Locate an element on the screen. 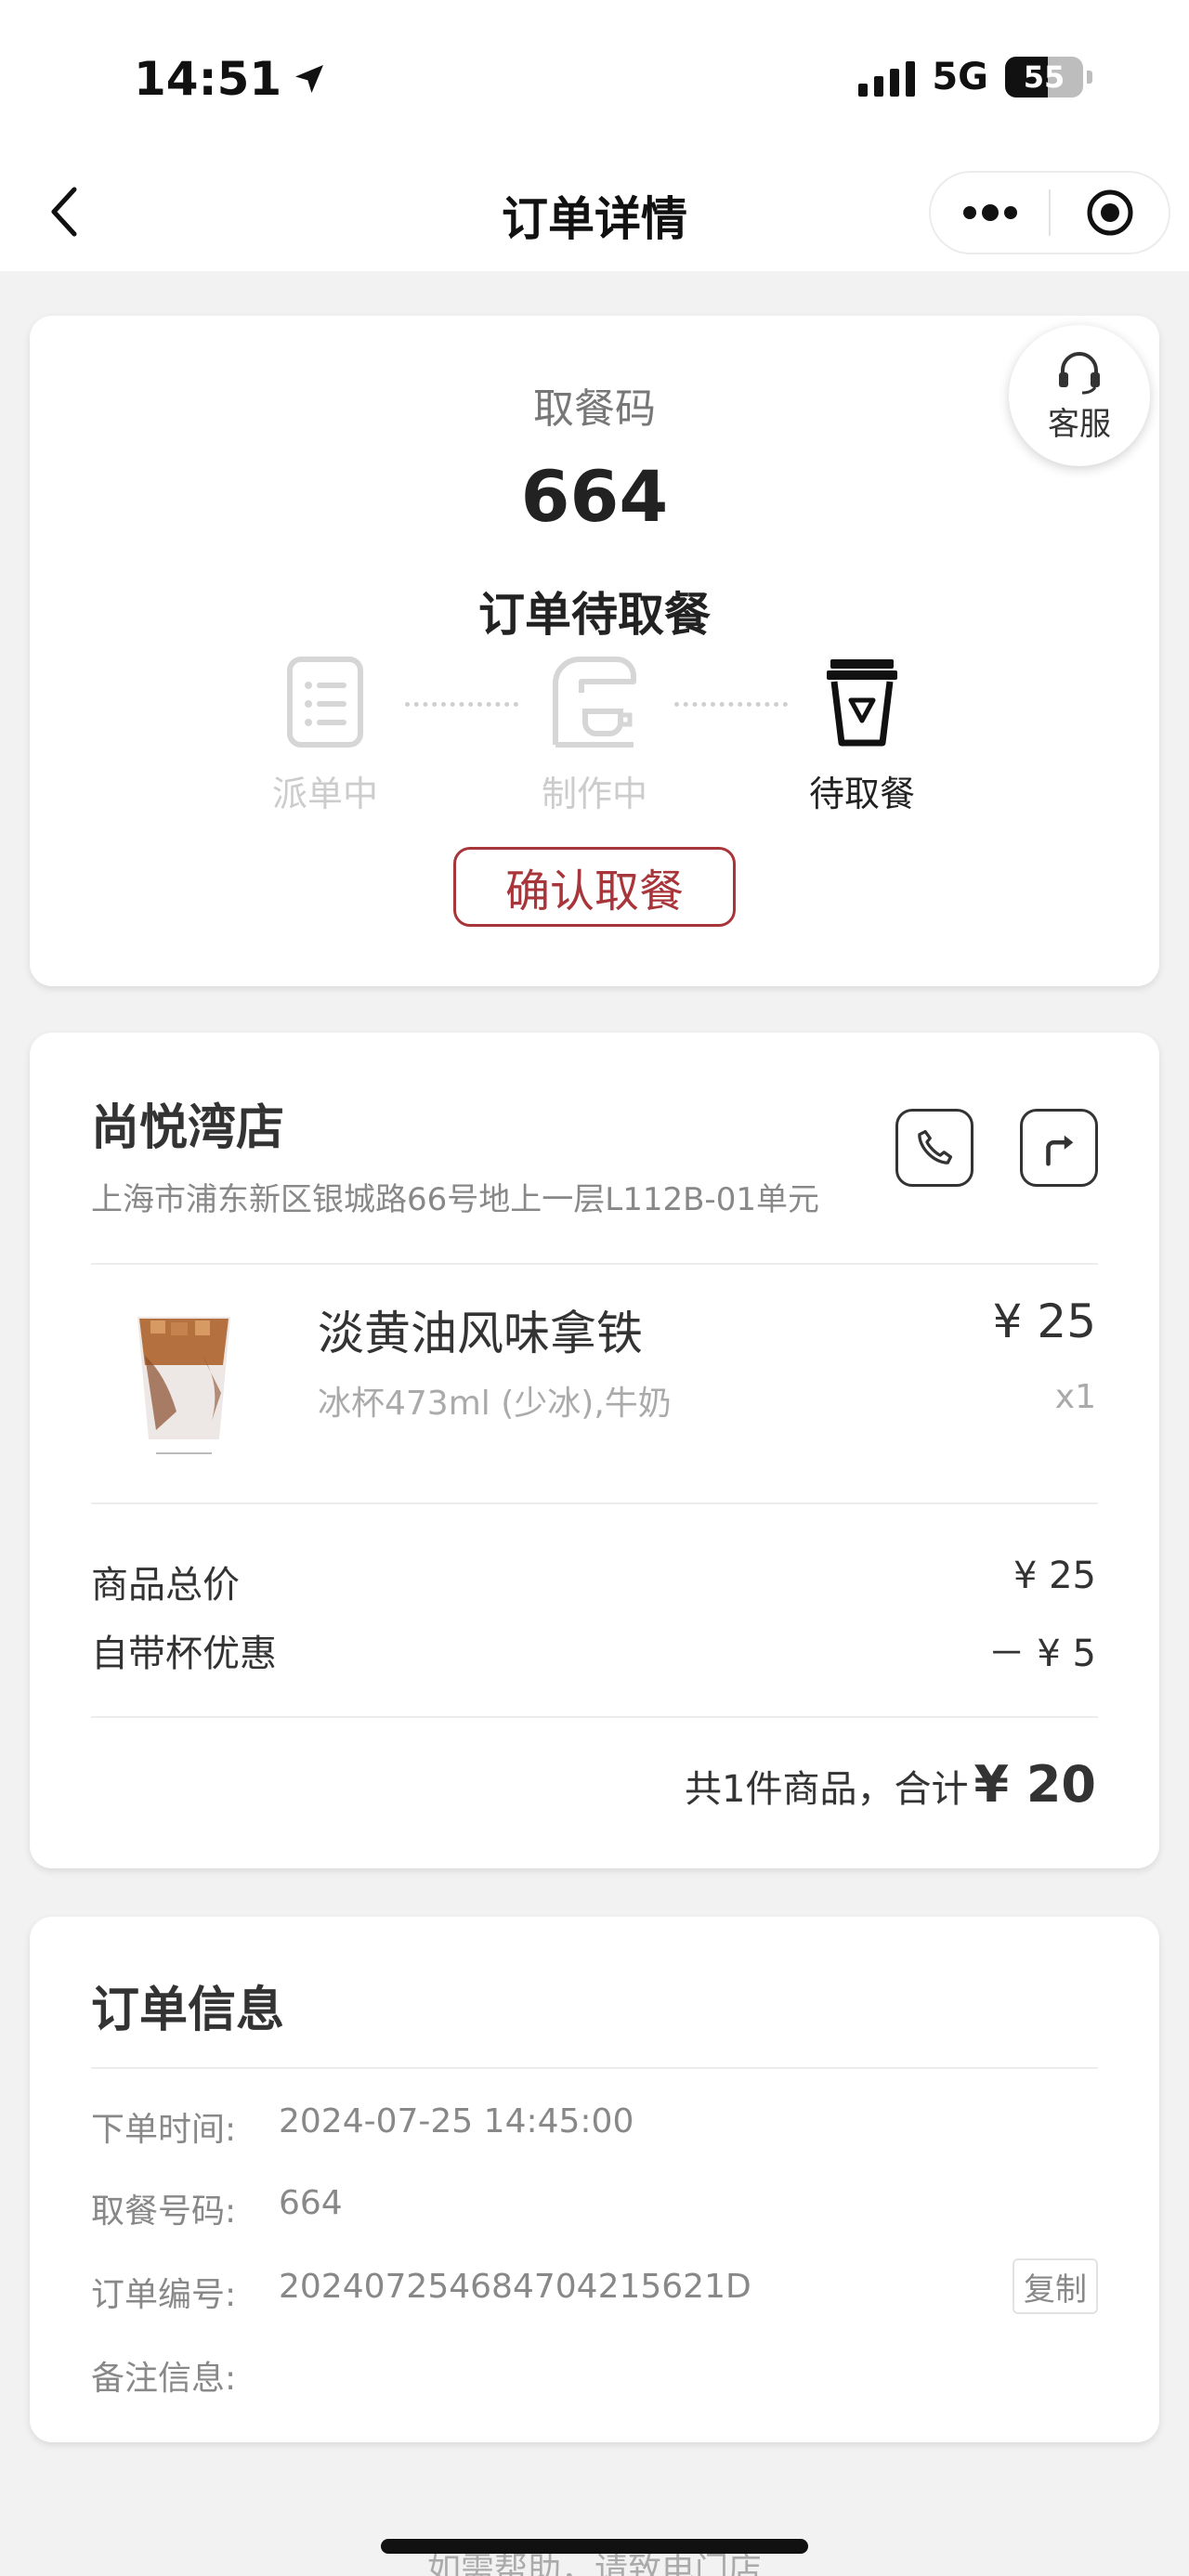  order-time-label: 下单时间: is located at coordinates (164, 2130).